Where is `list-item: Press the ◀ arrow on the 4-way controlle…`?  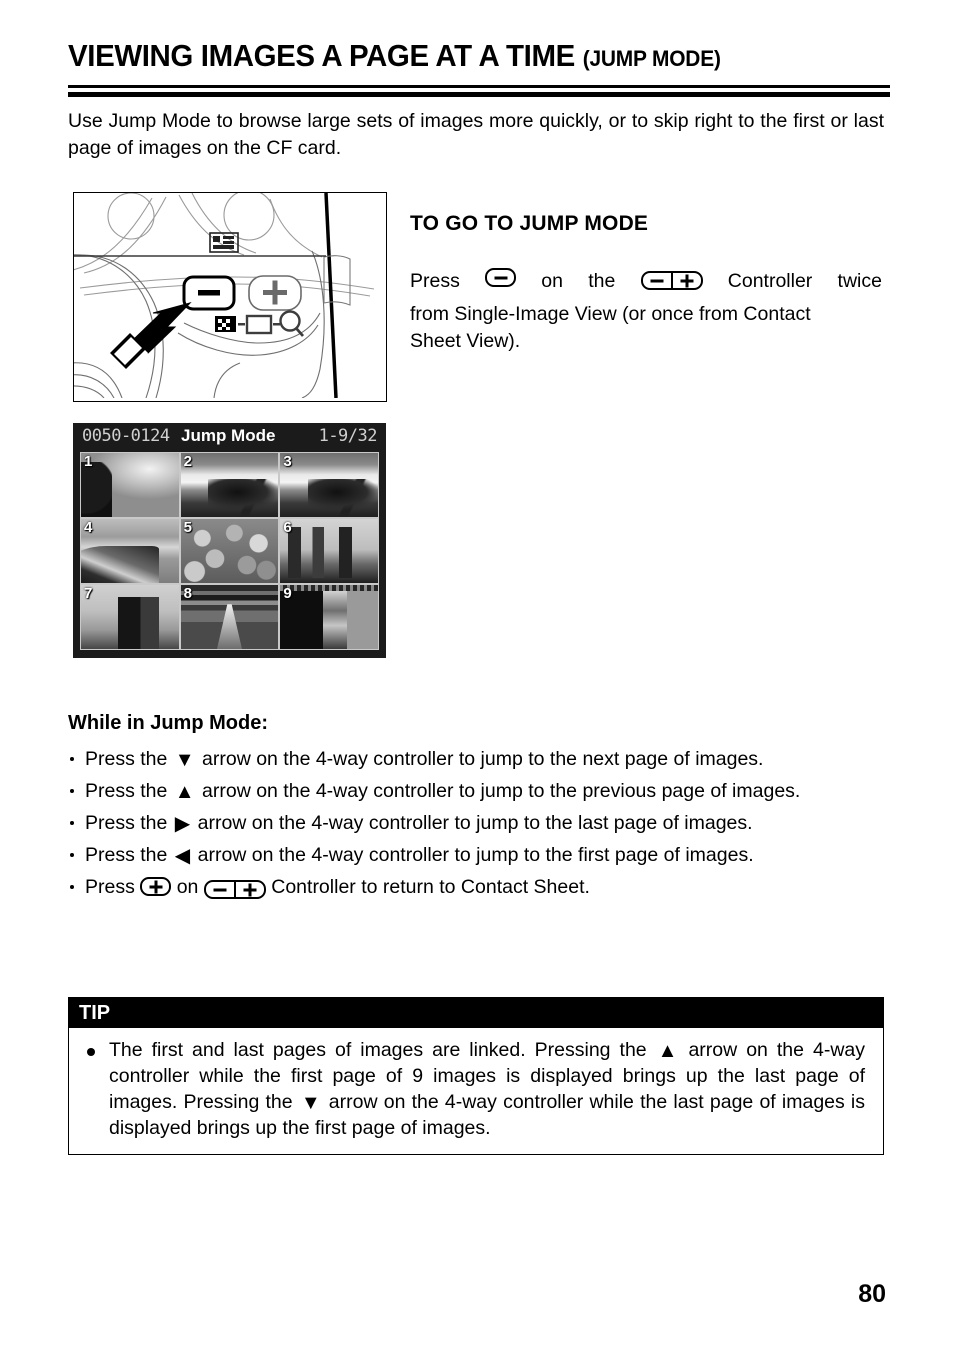 list-item: Press the ◀ arrow on the 4-way controlle… is located at coordinates (476, 855).